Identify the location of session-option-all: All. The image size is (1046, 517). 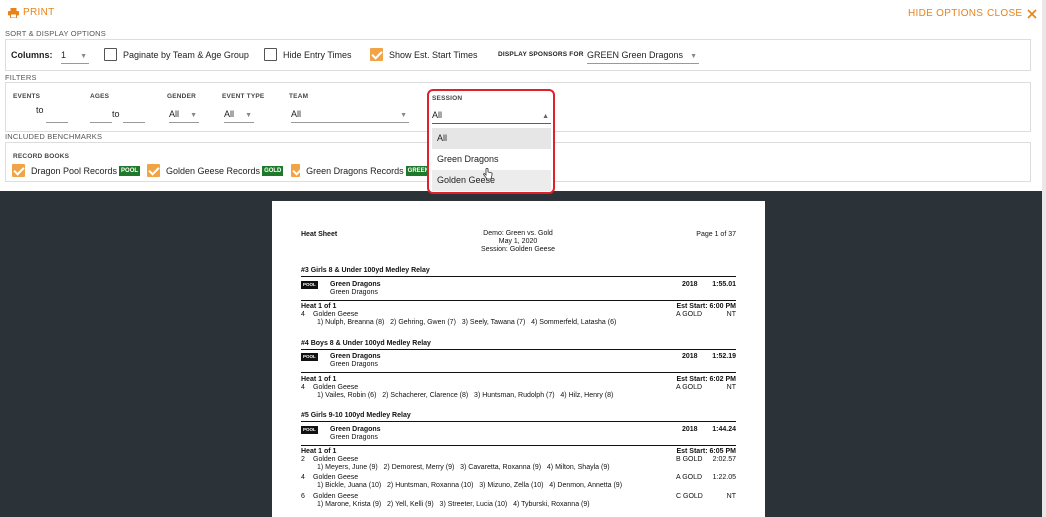
(491, 138).